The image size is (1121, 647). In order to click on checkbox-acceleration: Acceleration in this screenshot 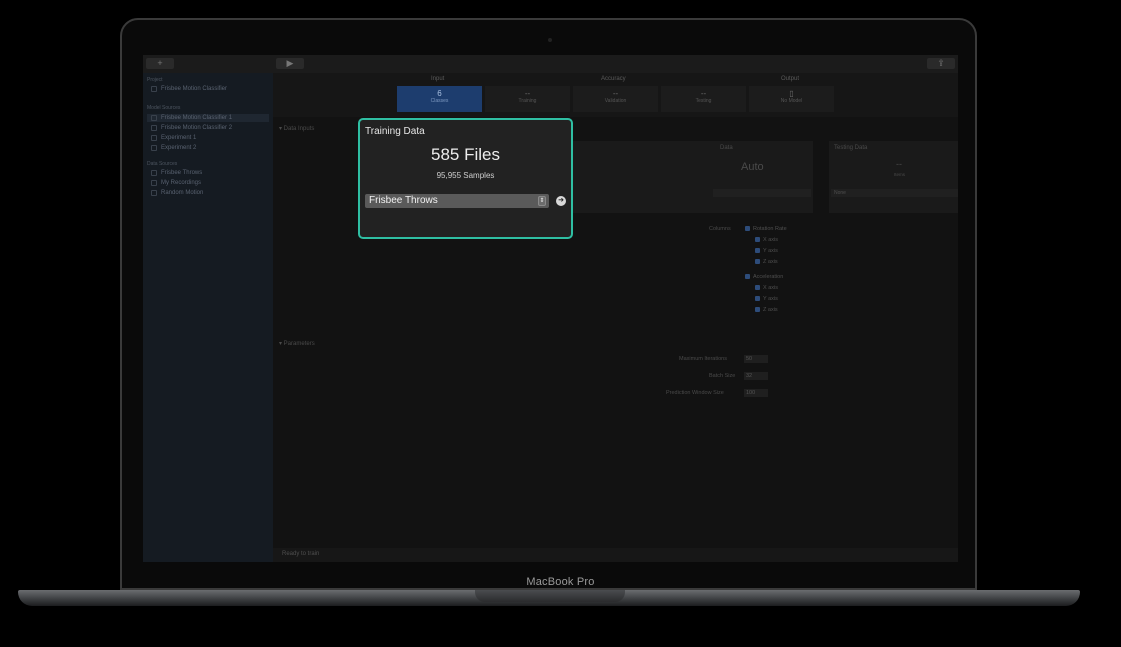, I will do `click(764, 277)`.